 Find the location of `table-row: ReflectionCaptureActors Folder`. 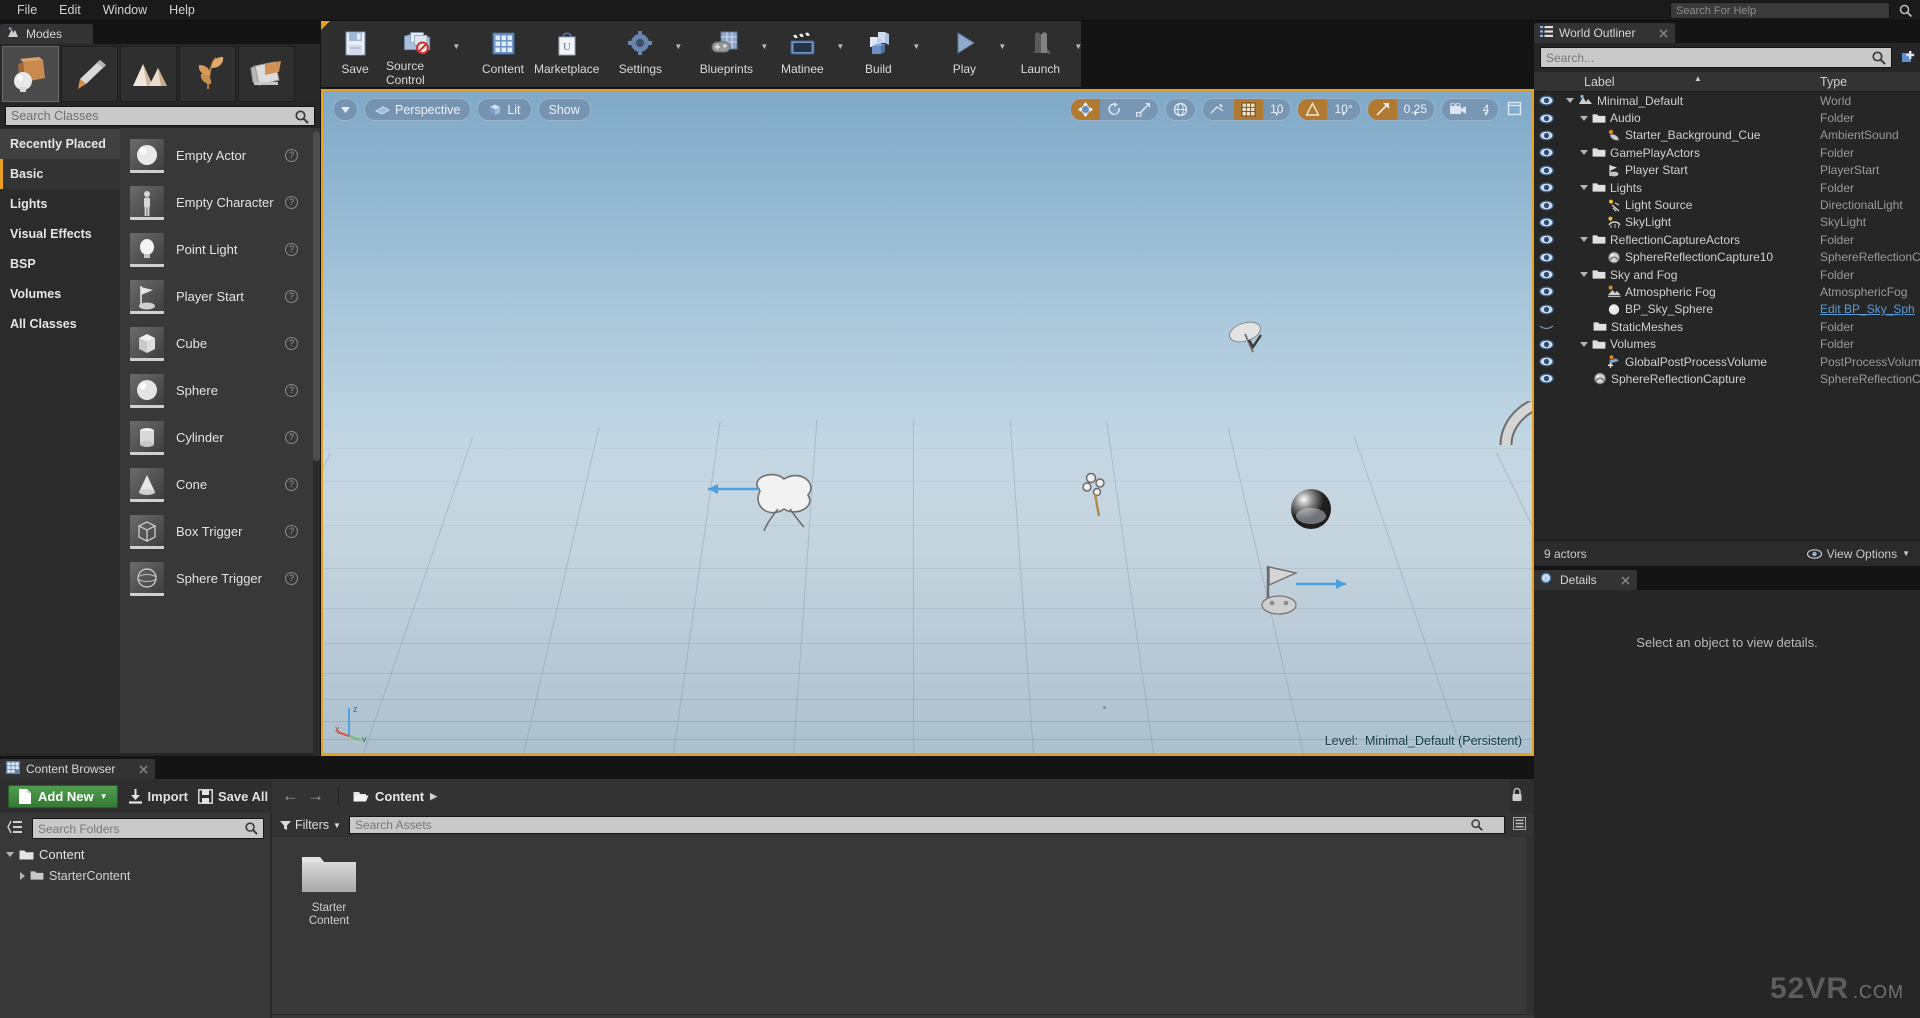

table-row: ReflectionCaptureActors Folder is located at coordinates (1727, 239).